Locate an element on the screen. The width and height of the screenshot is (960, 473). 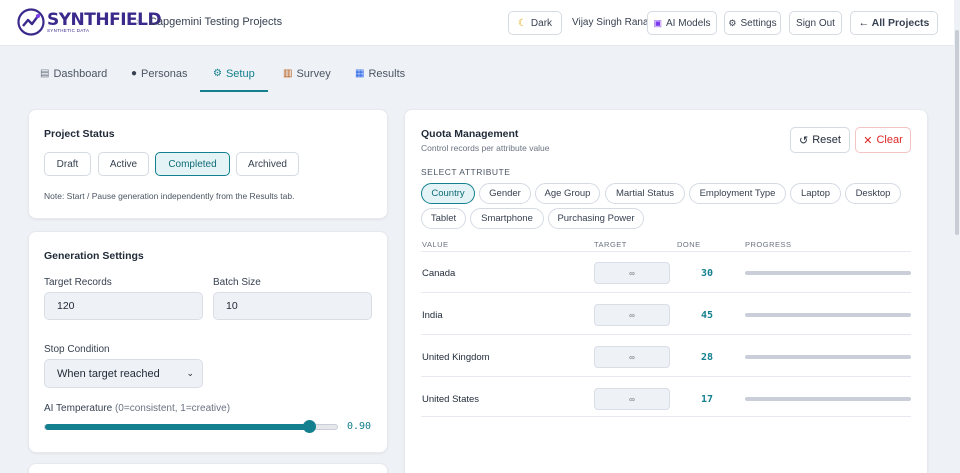
batch-size-value: 10 is located at coordinates (232, 306).